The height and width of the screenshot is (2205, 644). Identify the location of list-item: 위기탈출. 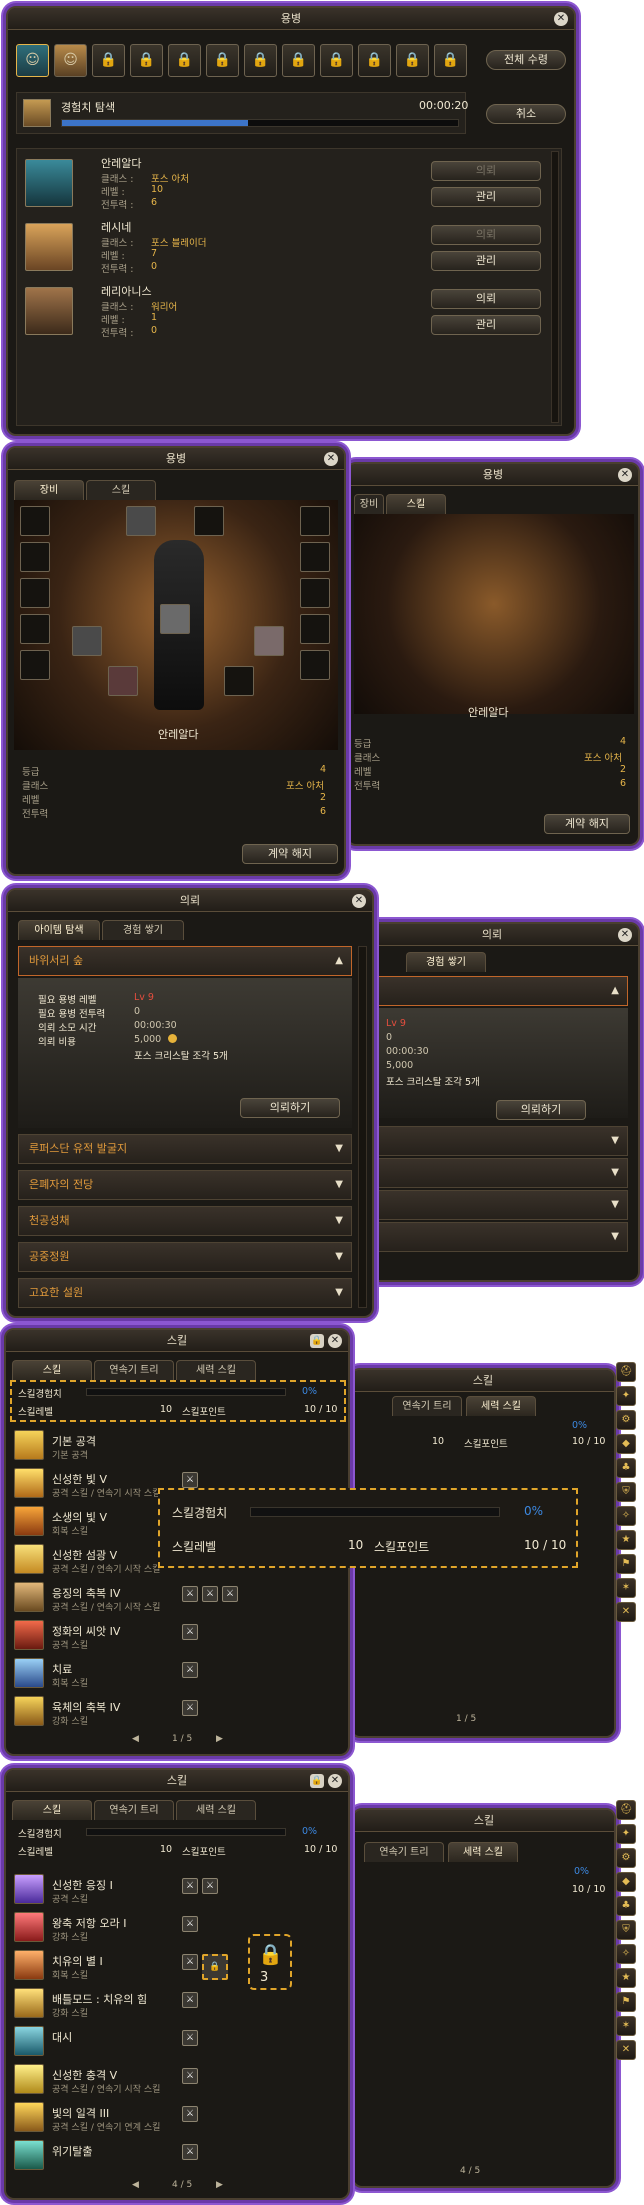
(179, 2158).